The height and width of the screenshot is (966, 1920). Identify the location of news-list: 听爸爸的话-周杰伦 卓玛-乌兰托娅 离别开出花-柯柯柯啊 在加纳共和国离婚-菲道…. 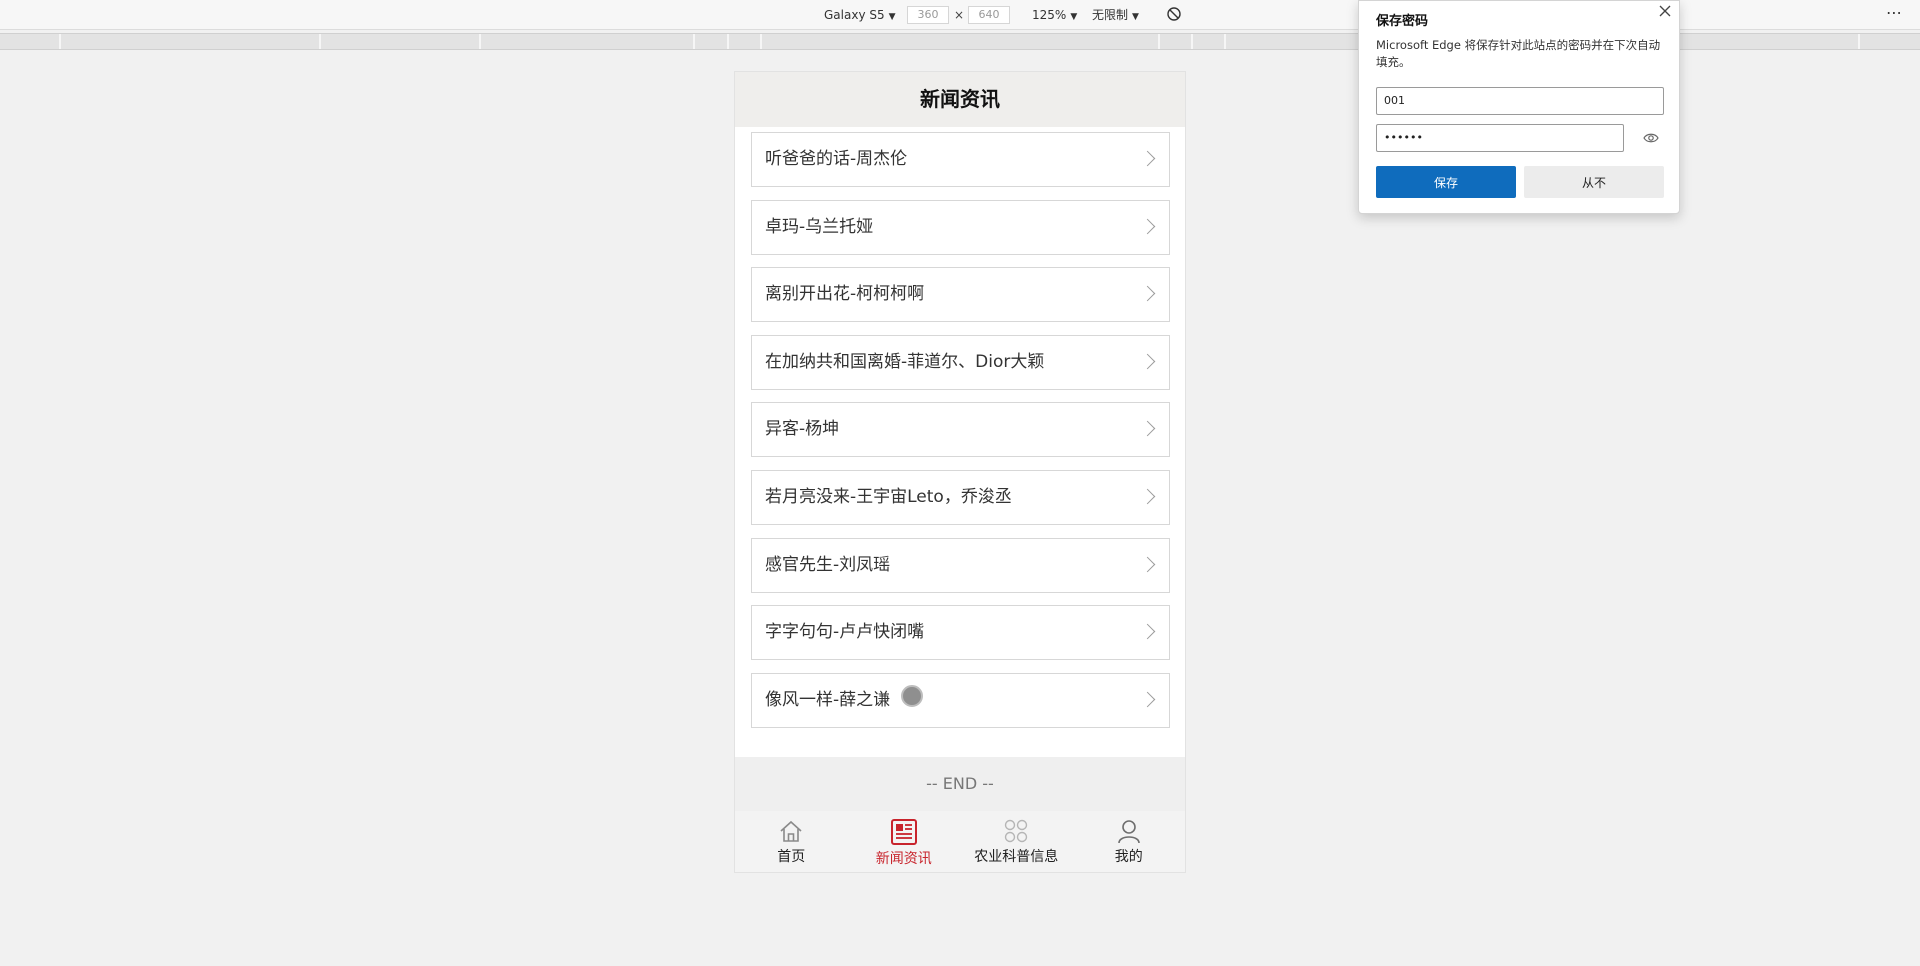
(960, 427).